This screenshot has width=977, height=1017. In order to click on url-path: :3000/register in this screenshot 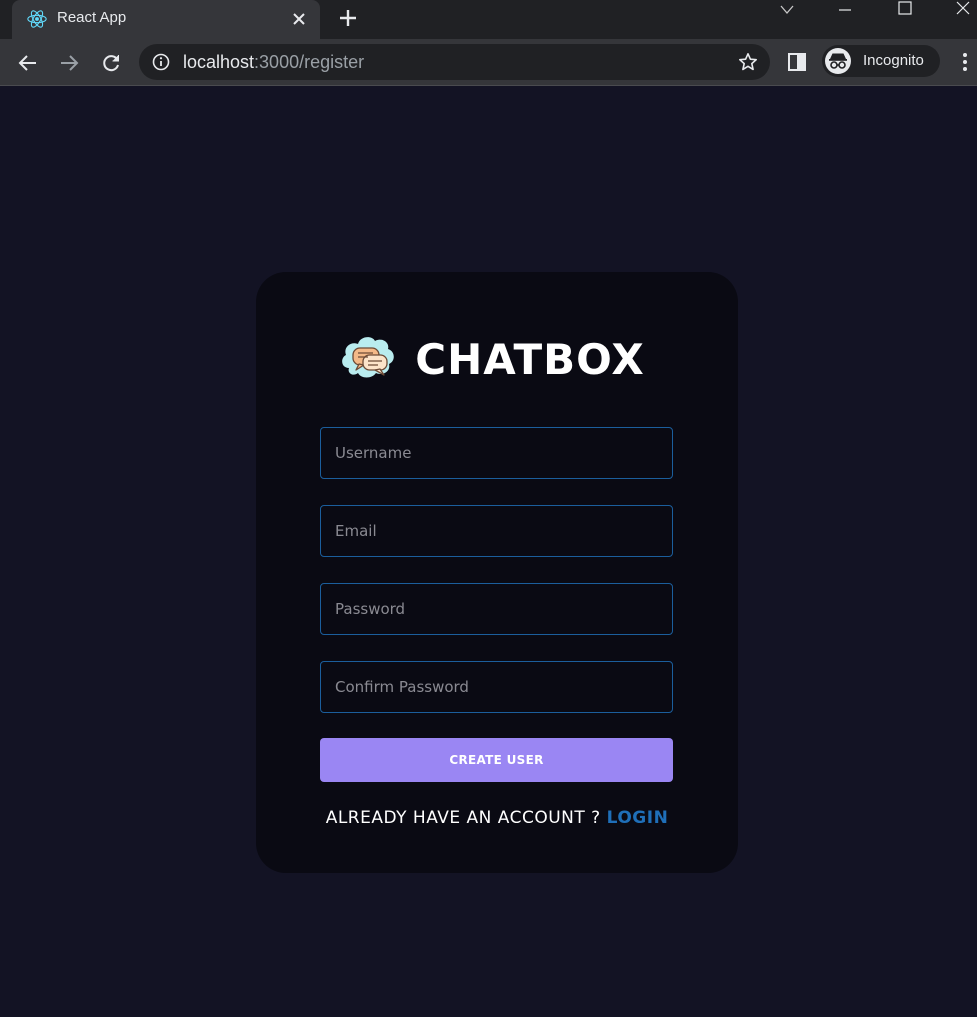, I will do `click(309, 62)`.